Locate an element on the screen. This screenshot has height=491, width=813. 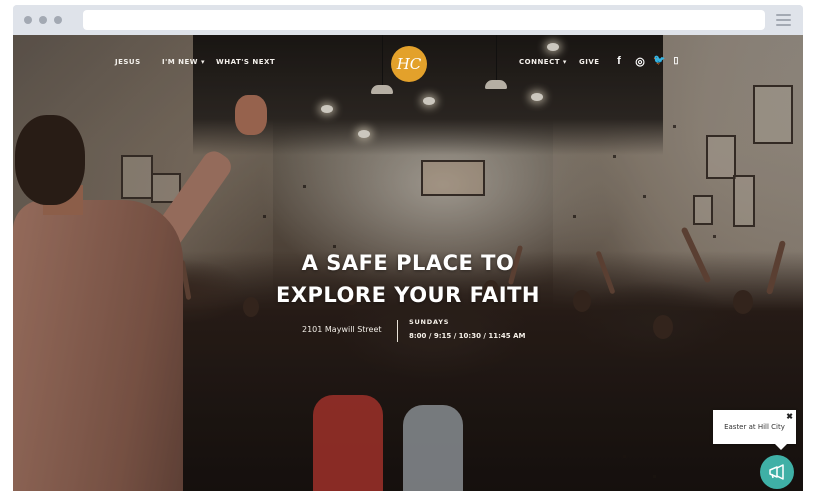
announcement-popup: ✖ Easter at Hill City is located at coordinates (754, 430).